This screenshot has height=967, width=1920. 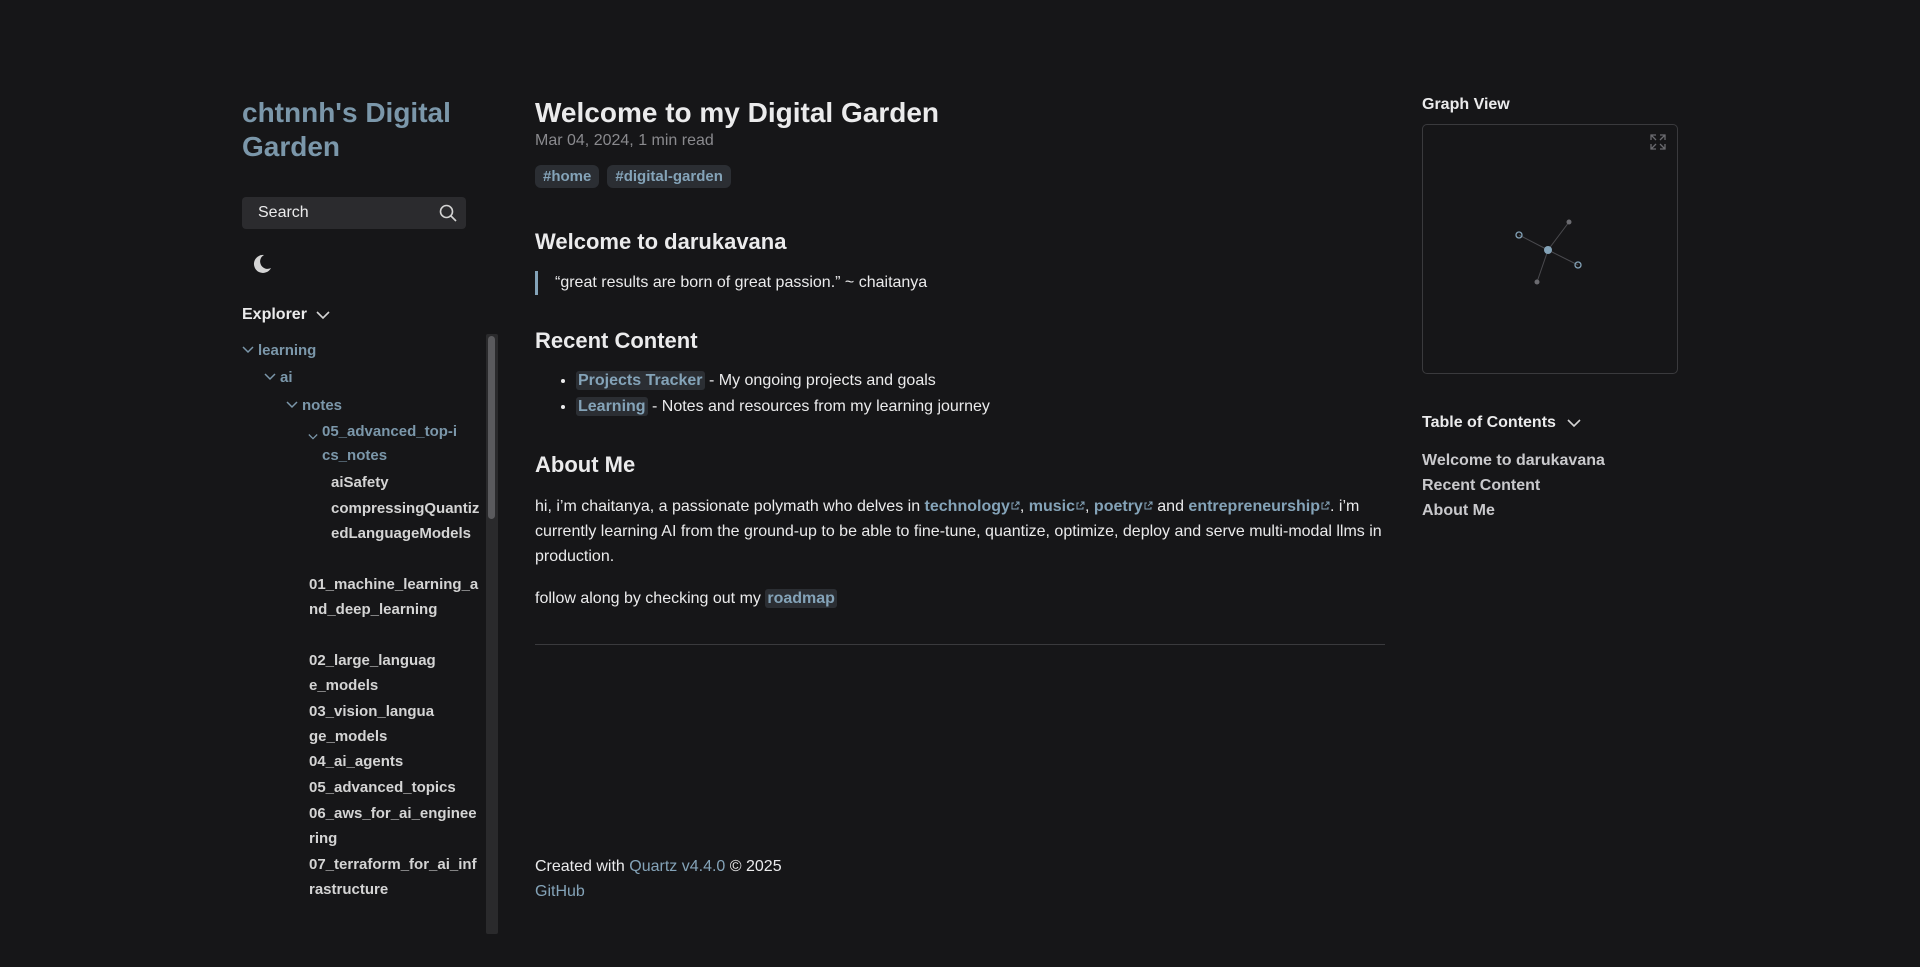 I want to click on search-button: Search, so click(x=354, y=213).